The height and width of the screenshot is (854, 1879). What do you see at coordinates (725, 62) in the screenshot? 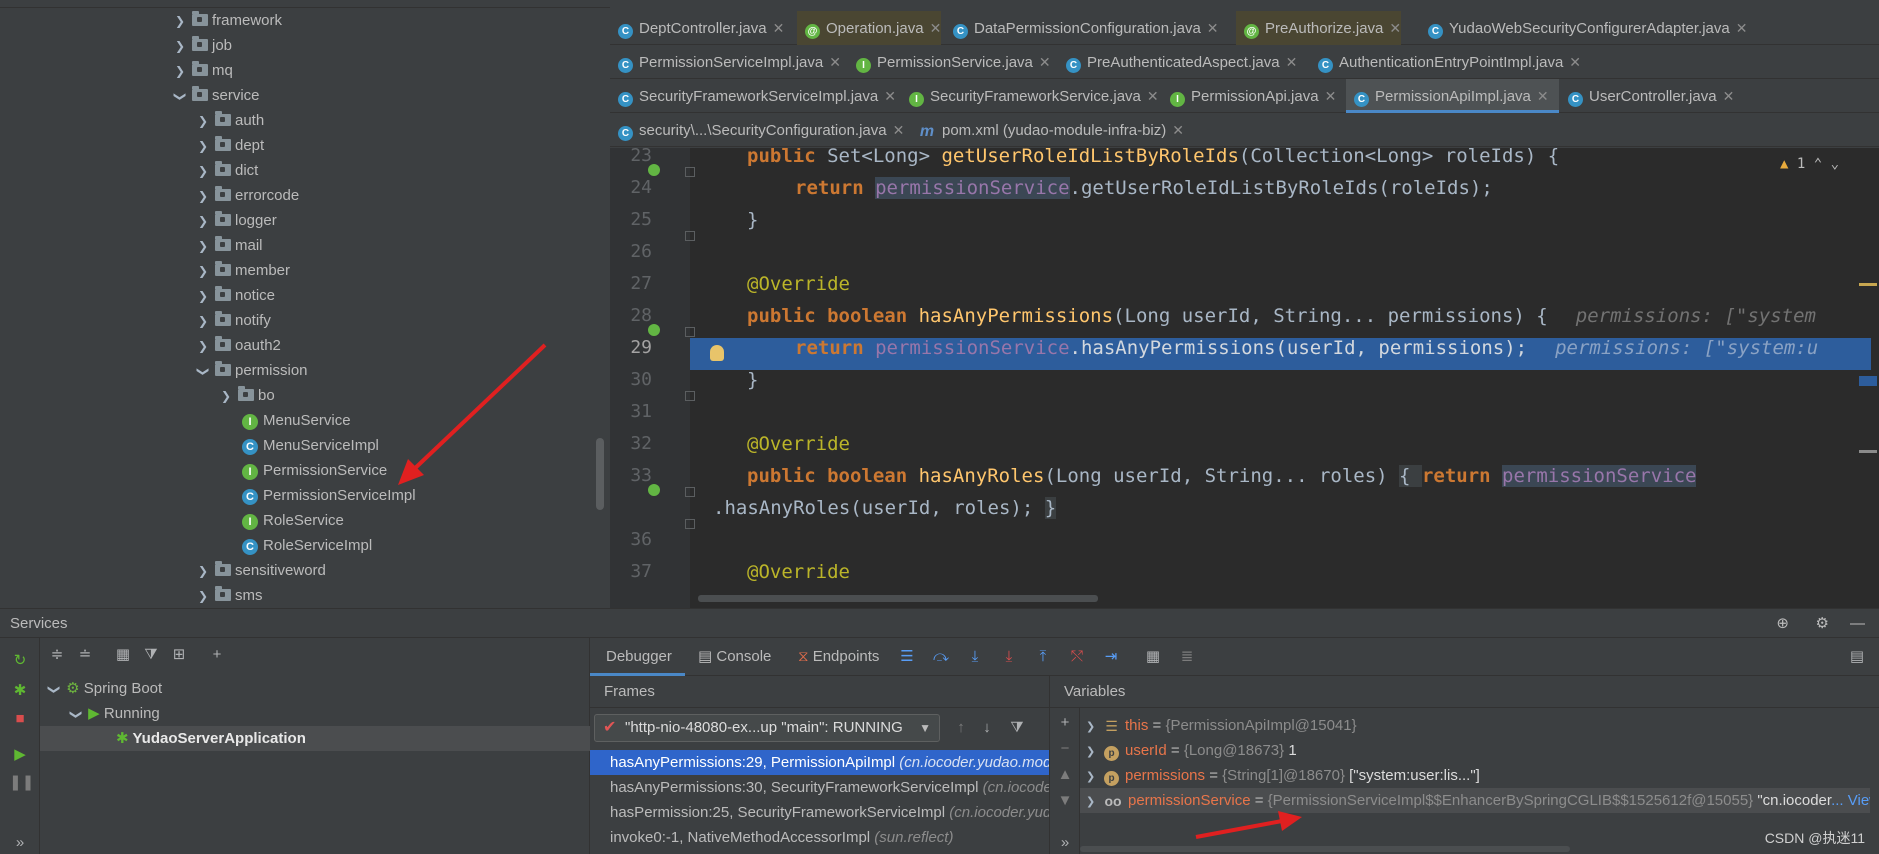
I see `tab-permissionserviceimpl: C PermissionServiceImpl.java ✕` at bounding box center [725, 62].